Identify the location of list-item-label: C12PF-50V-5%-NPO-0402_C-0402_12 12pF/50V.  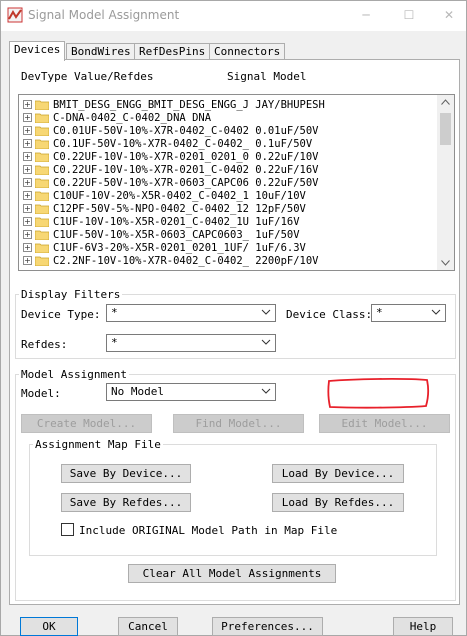
(179, 209).